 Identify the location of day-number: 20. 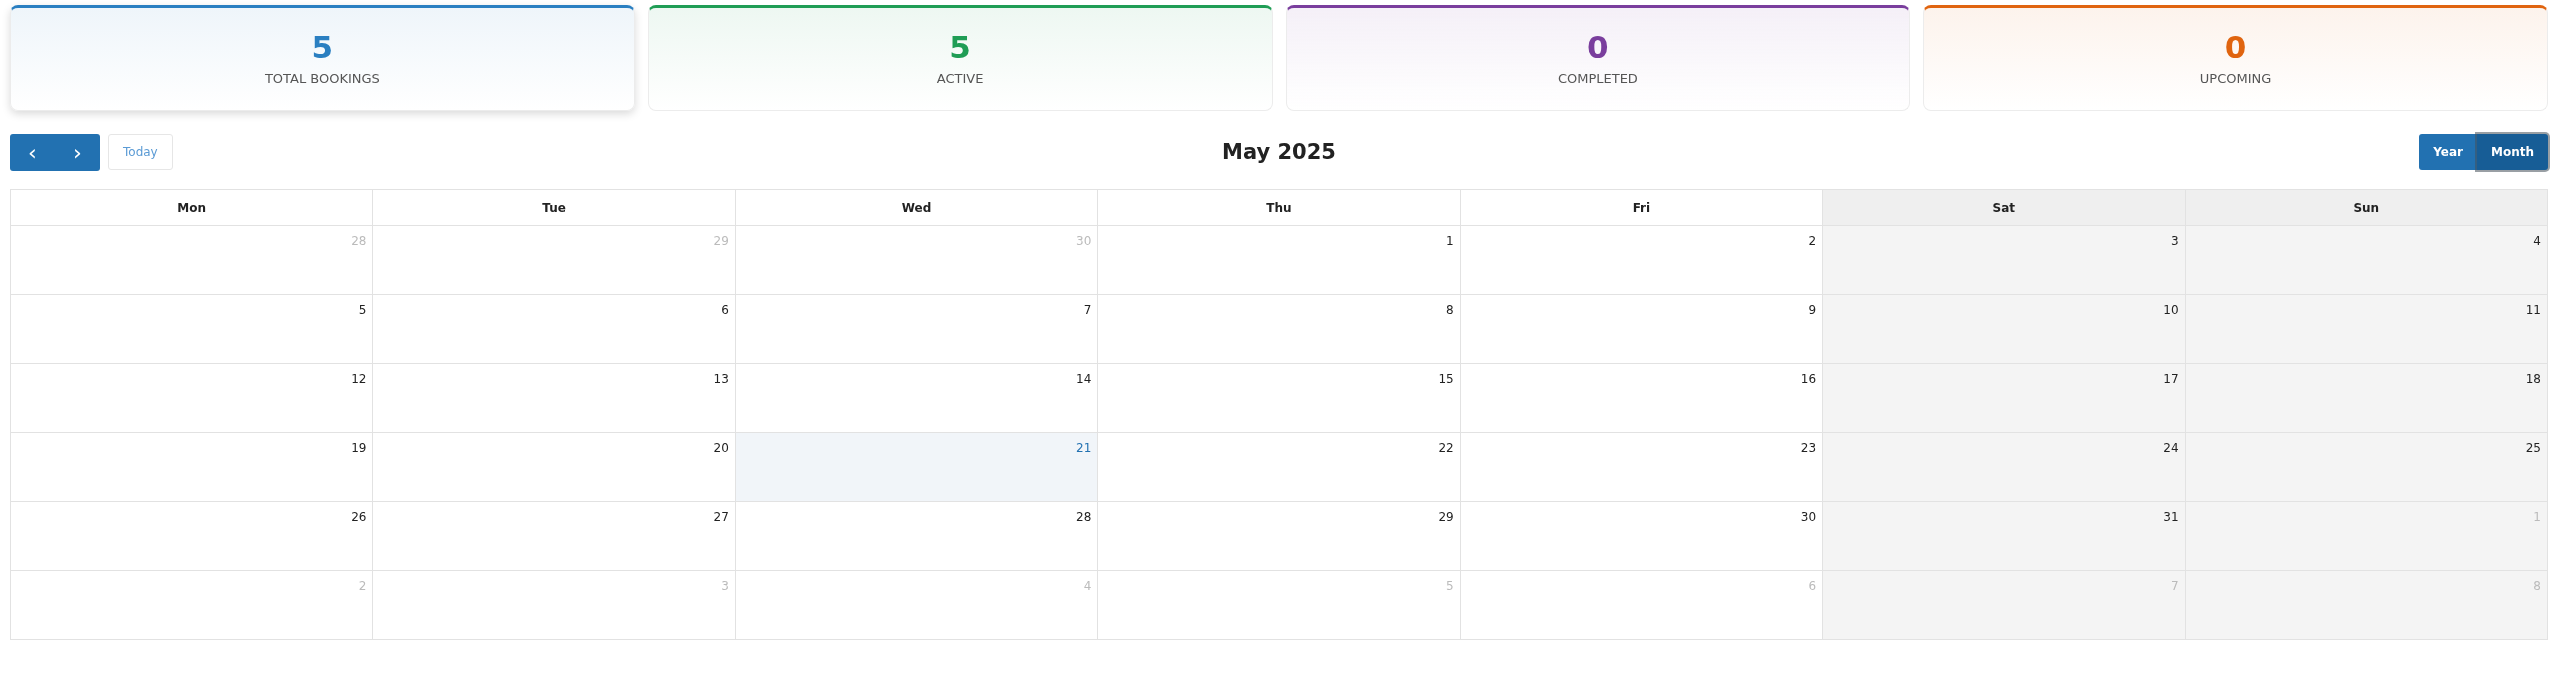
(721, 448).